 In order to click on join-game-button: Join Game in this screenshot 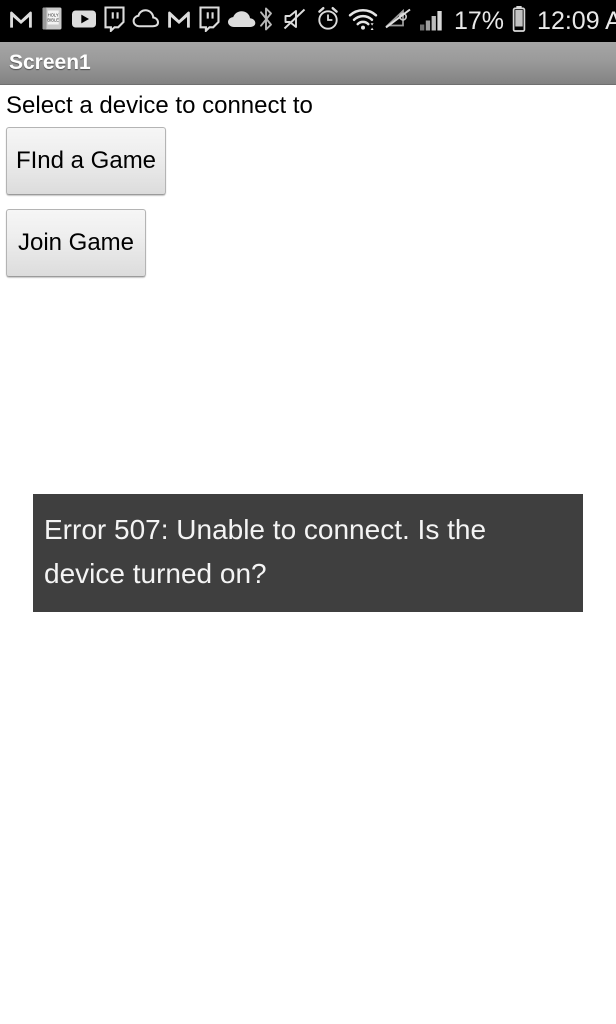, I will do `click(76, 243)`.